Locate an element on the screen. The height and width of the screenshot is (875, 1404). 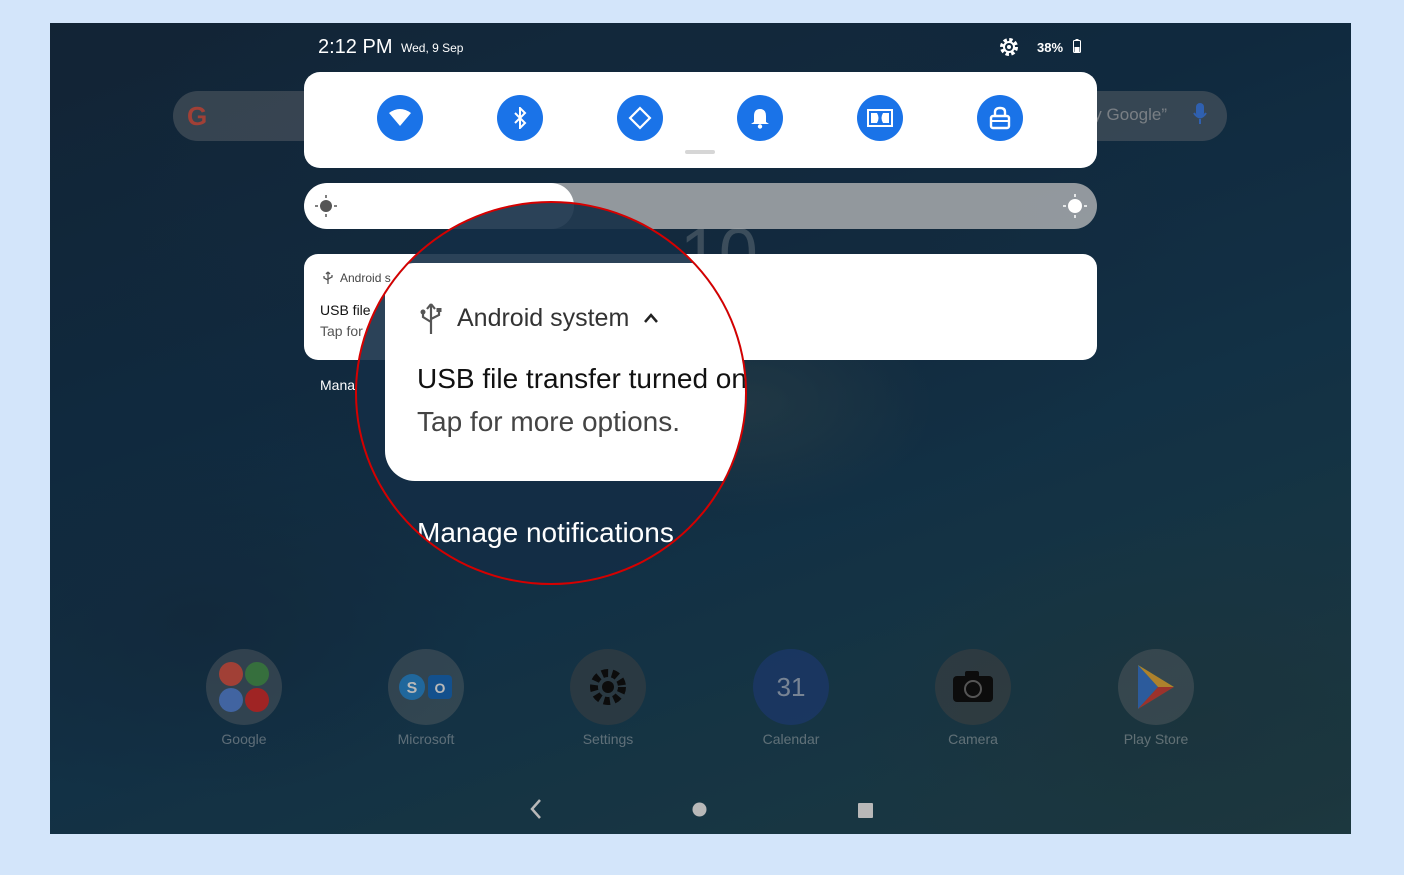
sound-toggle is located at coordinates (760, 118).